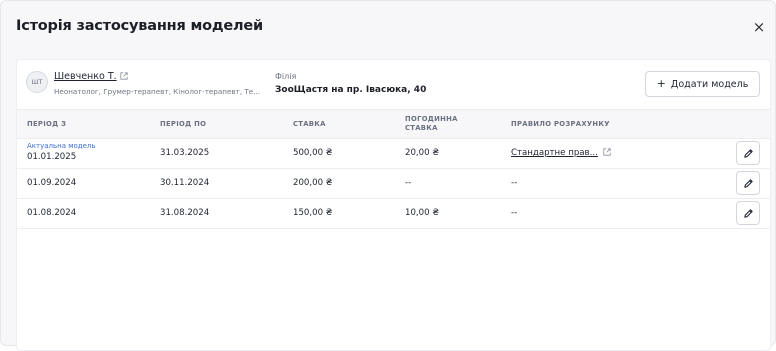 This screenshot has width=776, height=351. Describe the element at coordinates (286, 76) in the screenshot. I see `branch-label: Філія` at that location.